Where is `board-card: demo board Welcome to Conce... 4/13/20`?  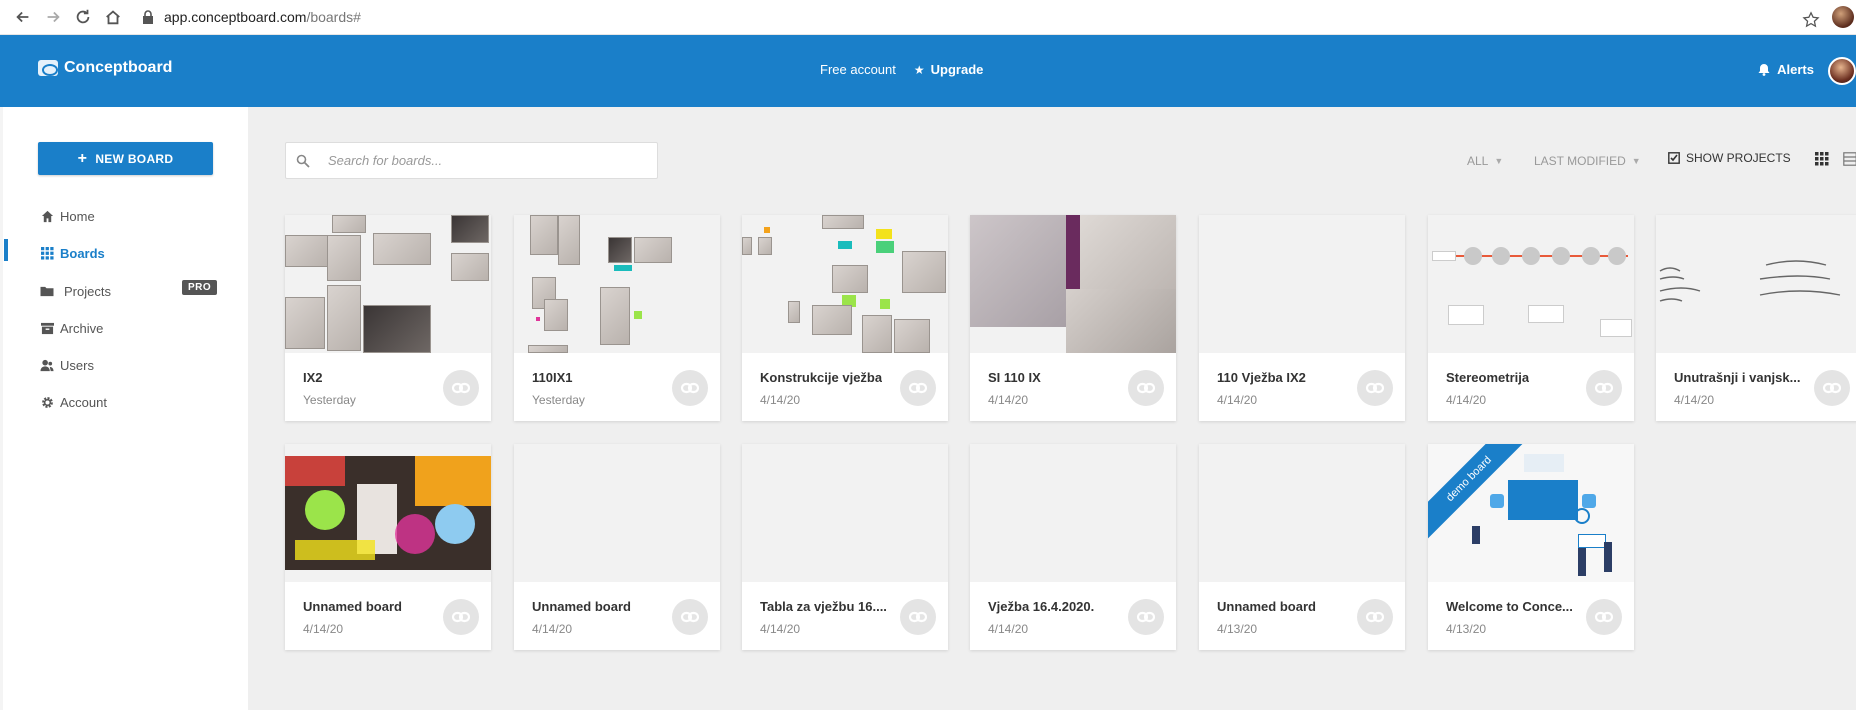
board-card: demo board Welcome to Conce... 4/13/20 is located at coordinates (1531, 547).